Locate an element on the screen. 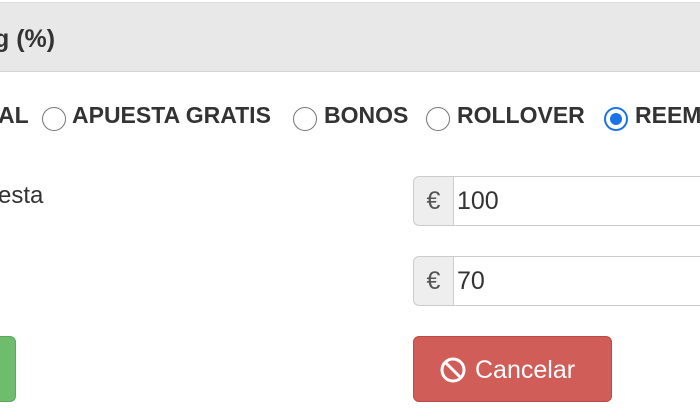  radio-apuesta-gratis is located at coordinates (54, 119).